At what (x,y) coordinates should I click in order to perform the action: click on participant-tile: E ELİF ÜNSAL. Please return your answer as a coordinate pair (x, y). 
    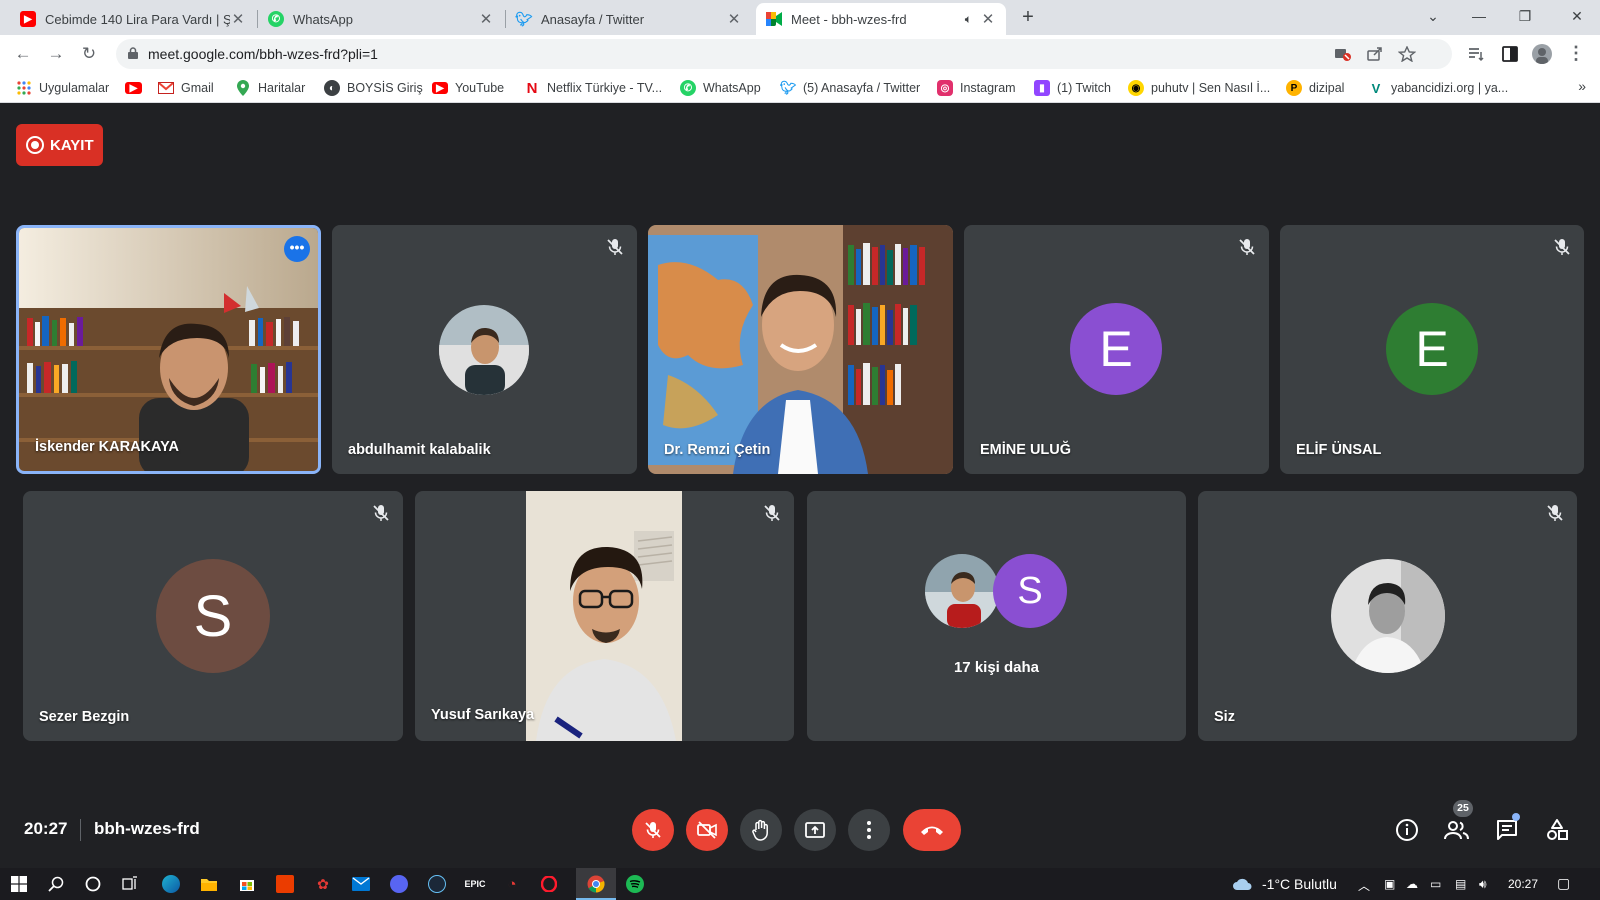
    Looking at the image, I should click on (1432, 349).